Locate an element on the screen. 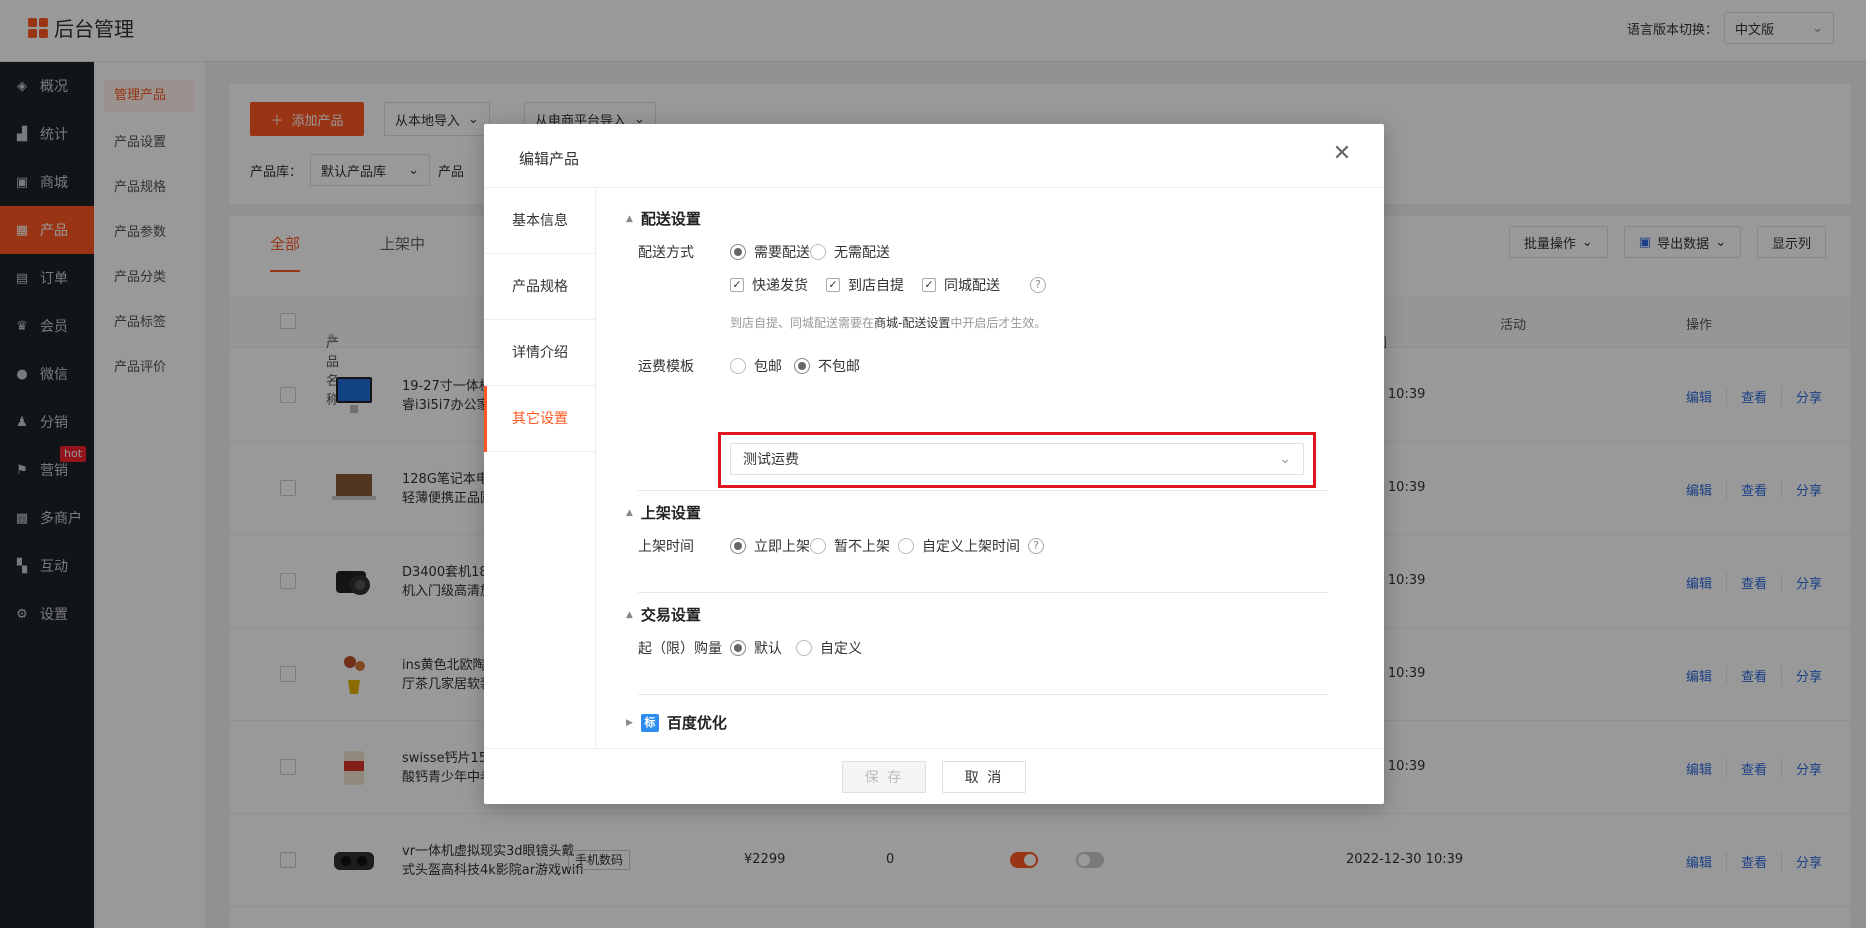 The image size is (1866, 928). tab-details: 详情介绍 is located at coordinates (539, 353).